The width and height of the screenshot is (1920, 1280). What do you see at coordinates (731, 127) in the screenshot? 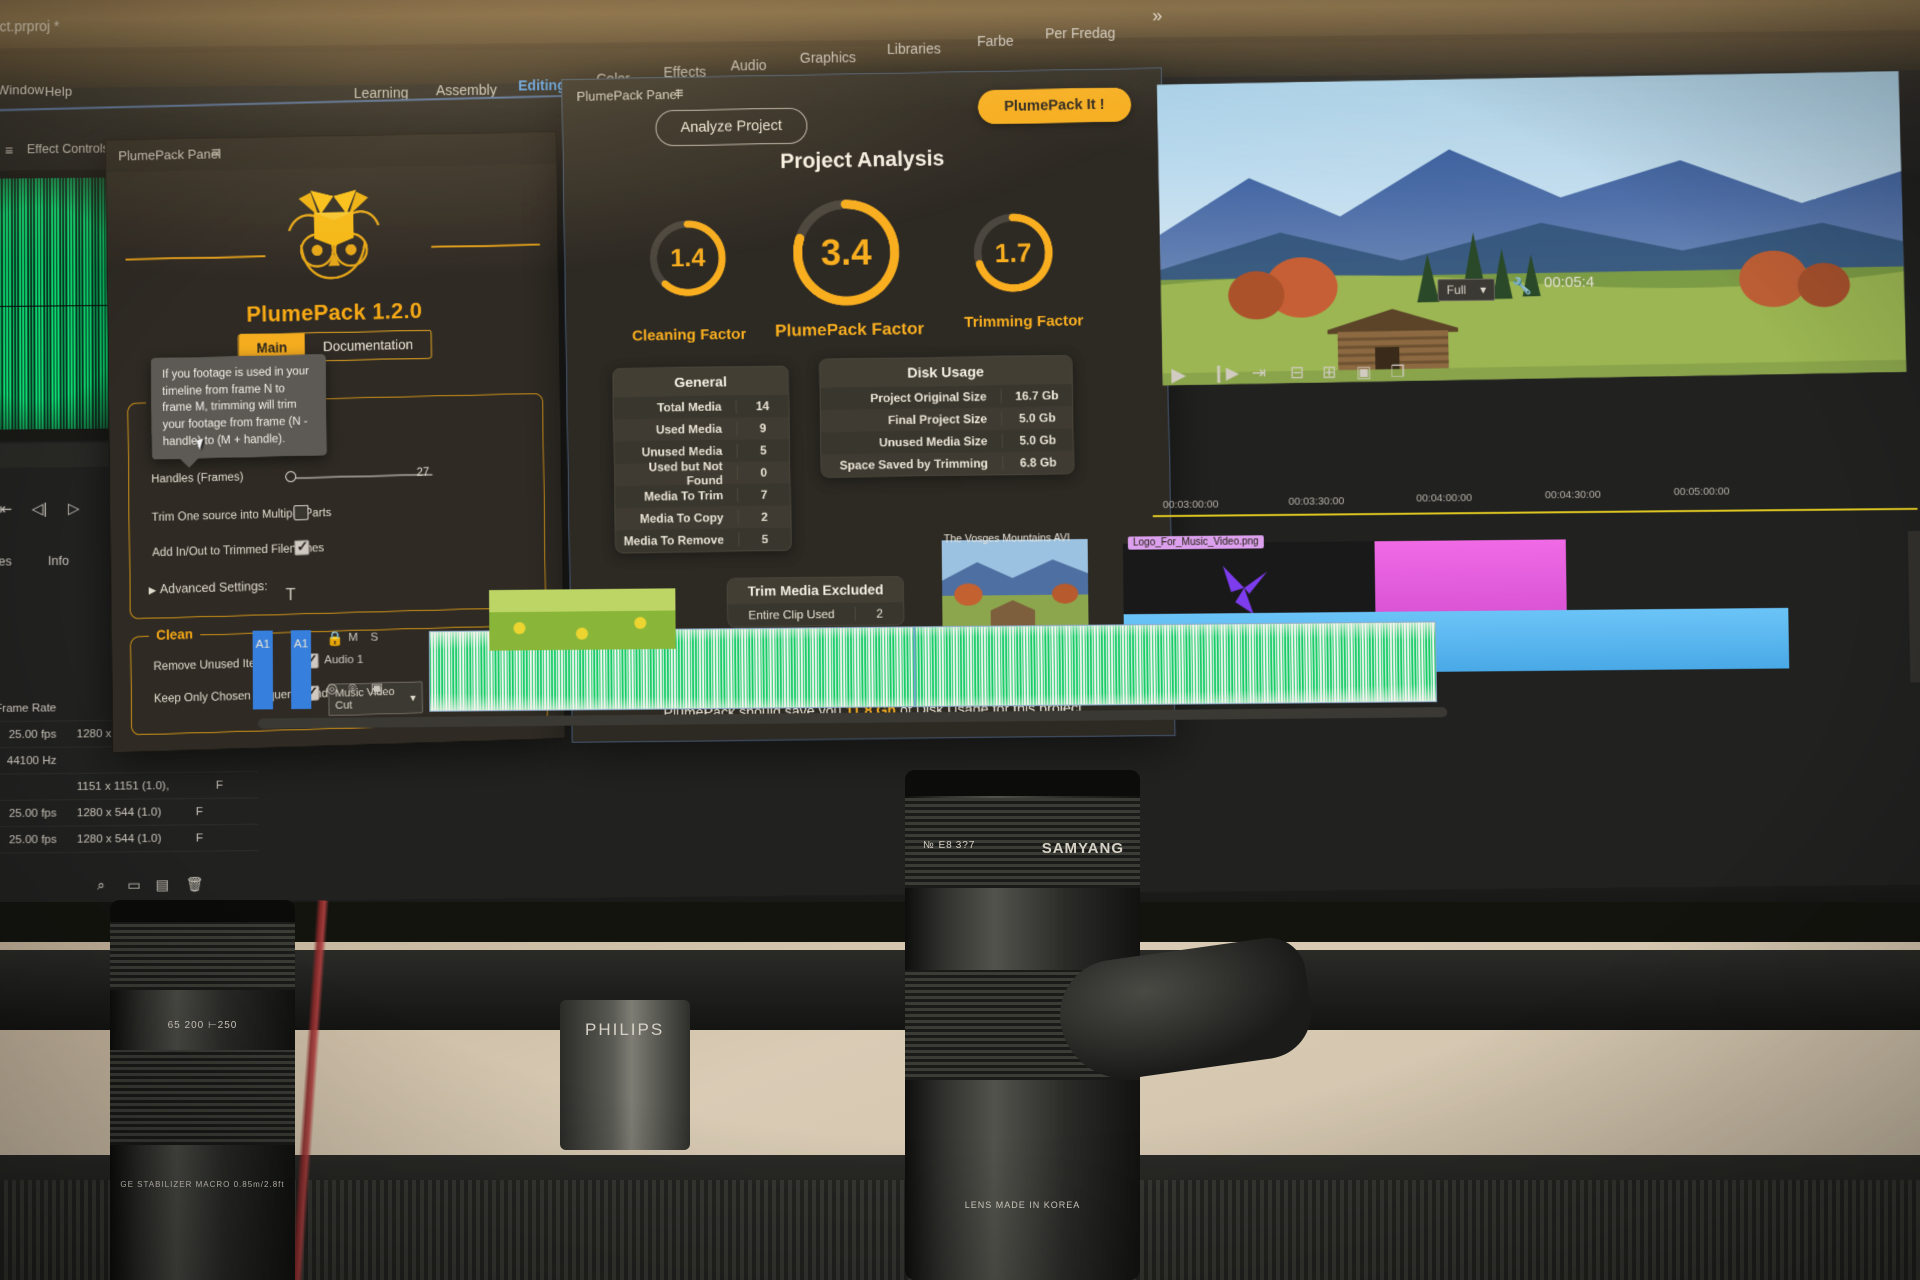
I see `analyze-project-button: Analyze Project` at bounding box center [731, 127].